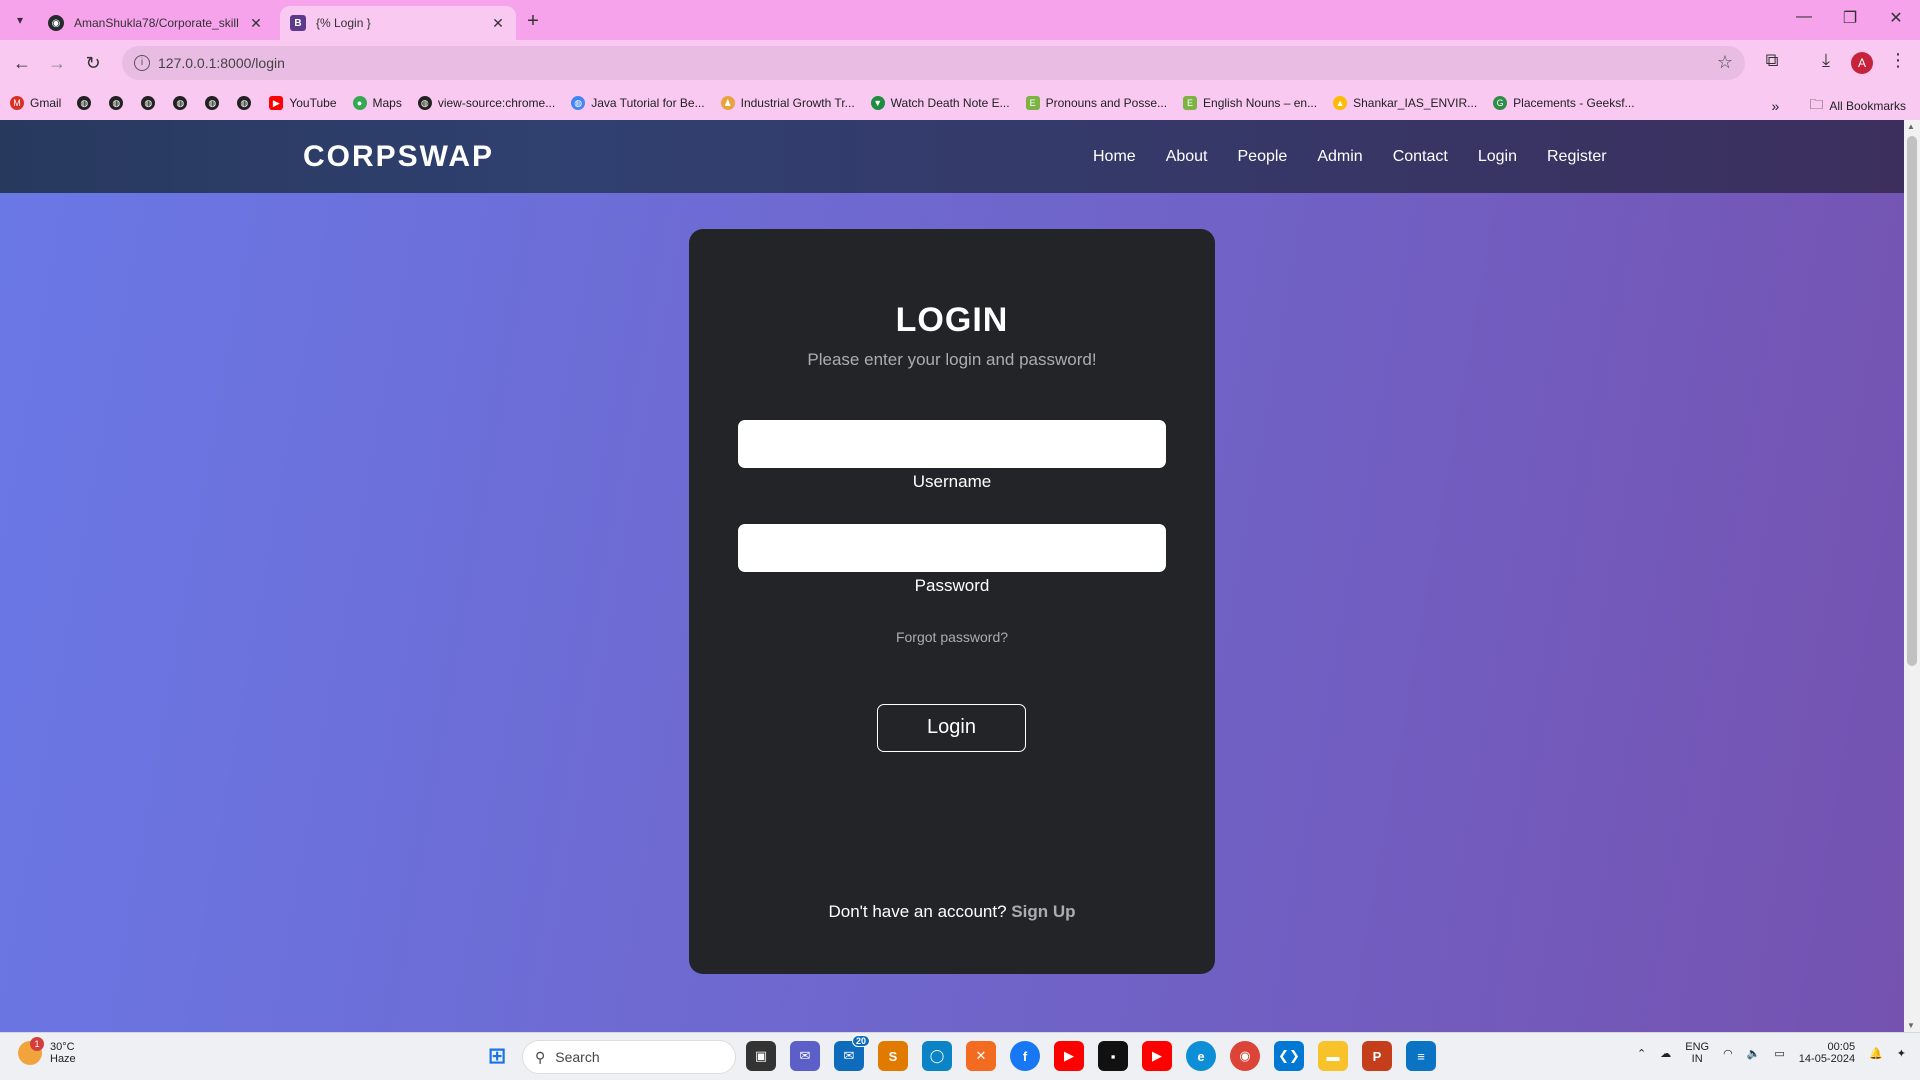  What do you see at coordinates (1497, 157) in the screenshot?
I see `nav-link-login: Login` at bounding box center [1497, 157].